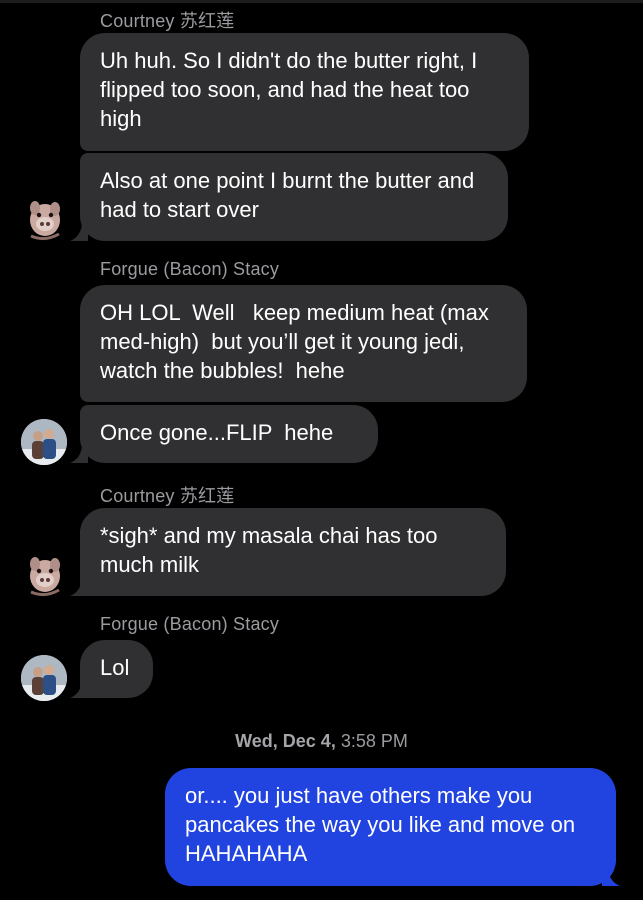 The width and height of the screenshot is (643, 900). I want to click on timestamp-day: Wed, Dec 4,, so click(285, 741).